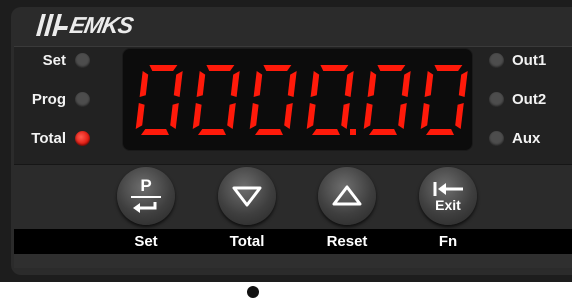  What do you see at coordinates (347, 241) in the screenshot?
I see `key-label-reset: Reset` at bounding box center [347, 241].